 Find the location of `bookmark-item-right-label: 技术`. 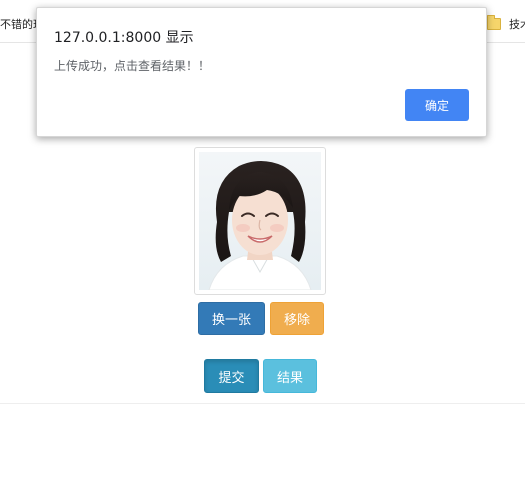

bookmark-item-right-label: 技术 is located at coordinates (517, 24).